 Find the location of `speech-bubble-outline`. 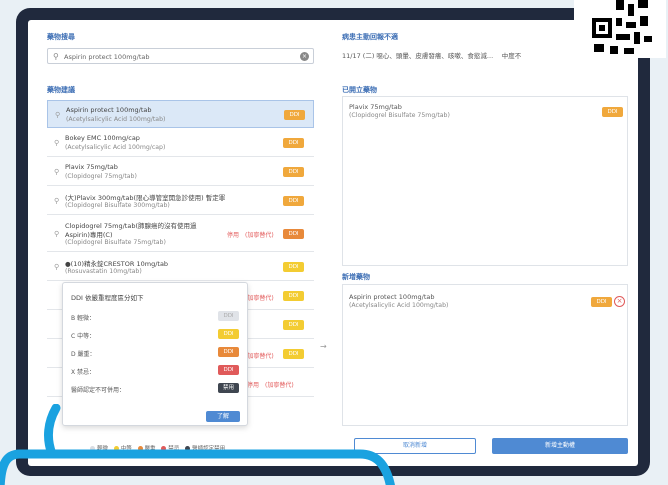

speech-bubble-outline is located at coordinates (197, 444).